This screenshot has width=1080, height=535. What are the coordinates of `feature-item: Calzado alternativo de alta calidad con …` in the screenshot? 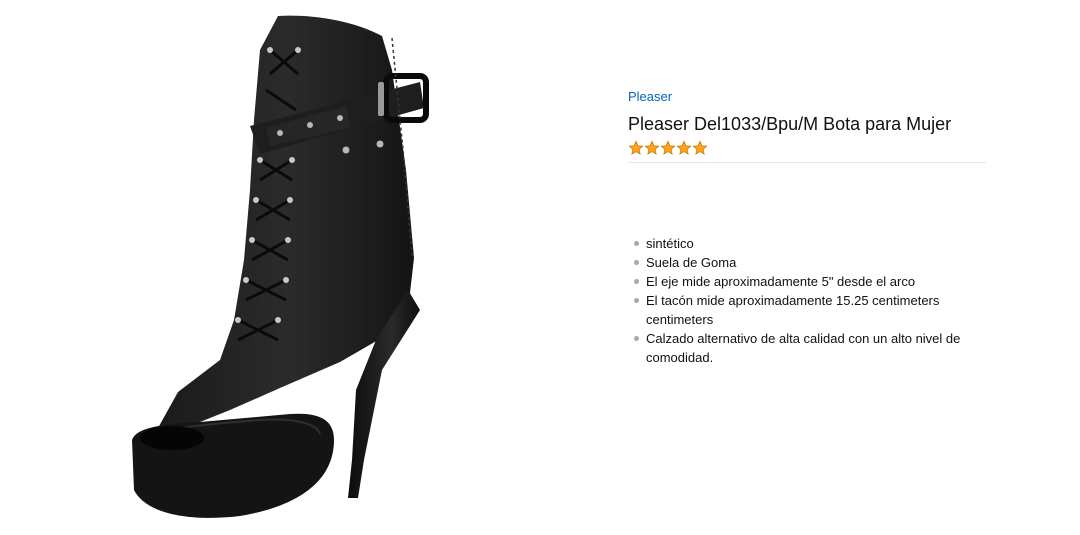 It's located at (815, 348).